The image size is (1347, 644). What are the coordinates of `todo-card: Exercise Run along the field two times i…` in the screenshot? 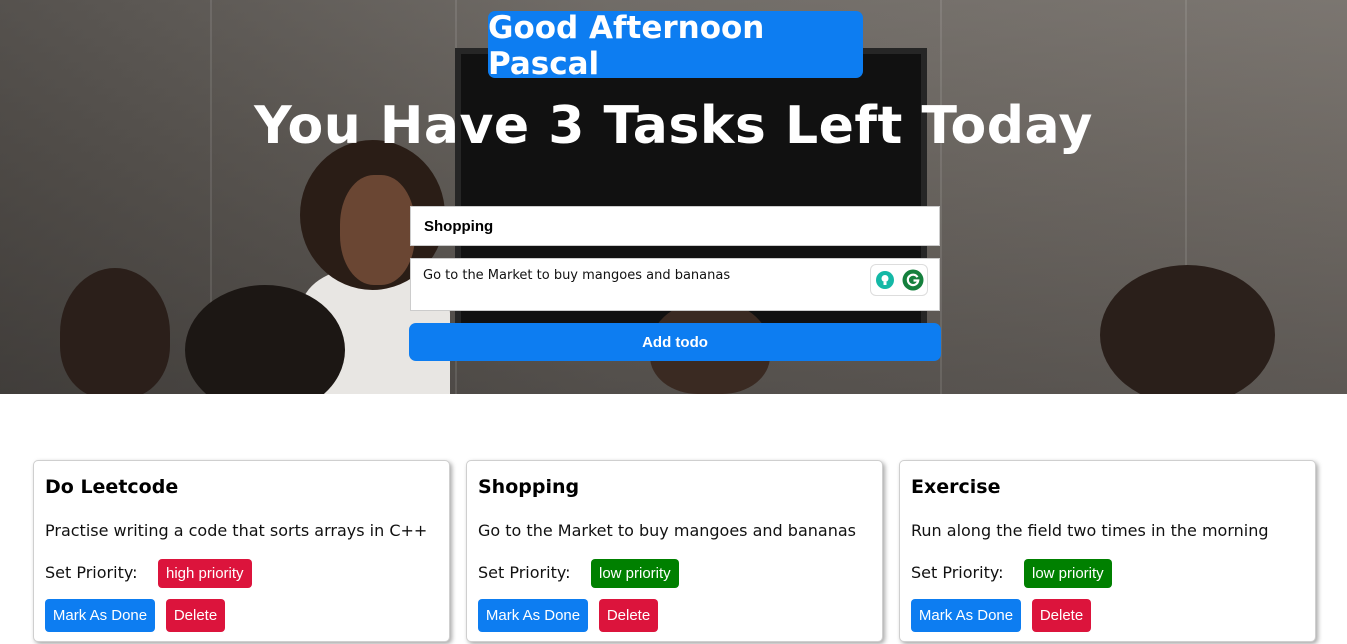 It's located at (1107, 551).